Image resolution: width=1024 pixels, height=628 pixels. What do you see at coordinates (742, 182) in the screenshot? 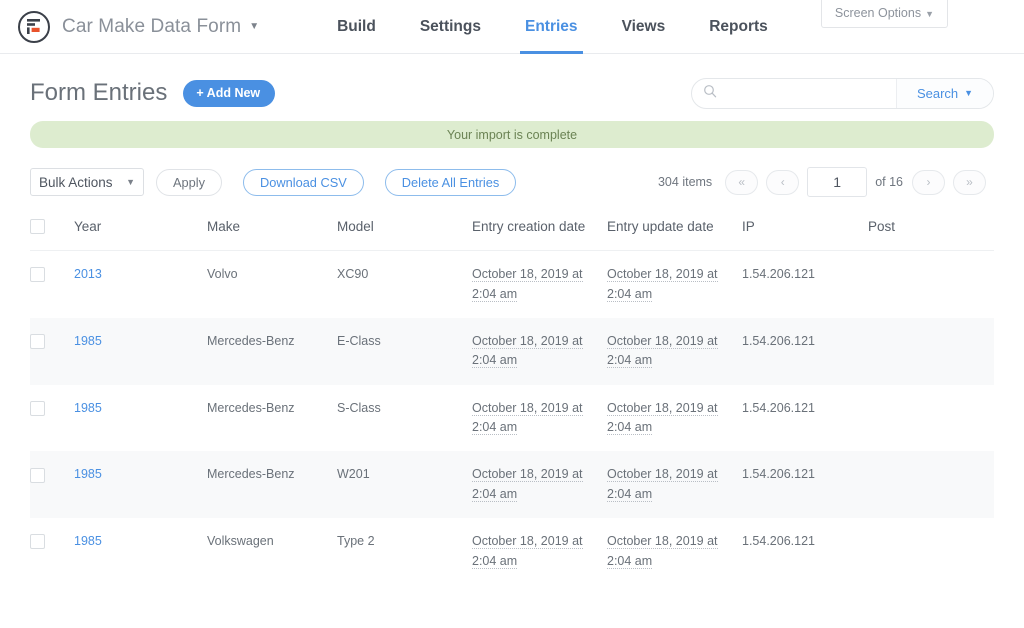
I see `first-page-button: «` at bounding box center [742, 182].